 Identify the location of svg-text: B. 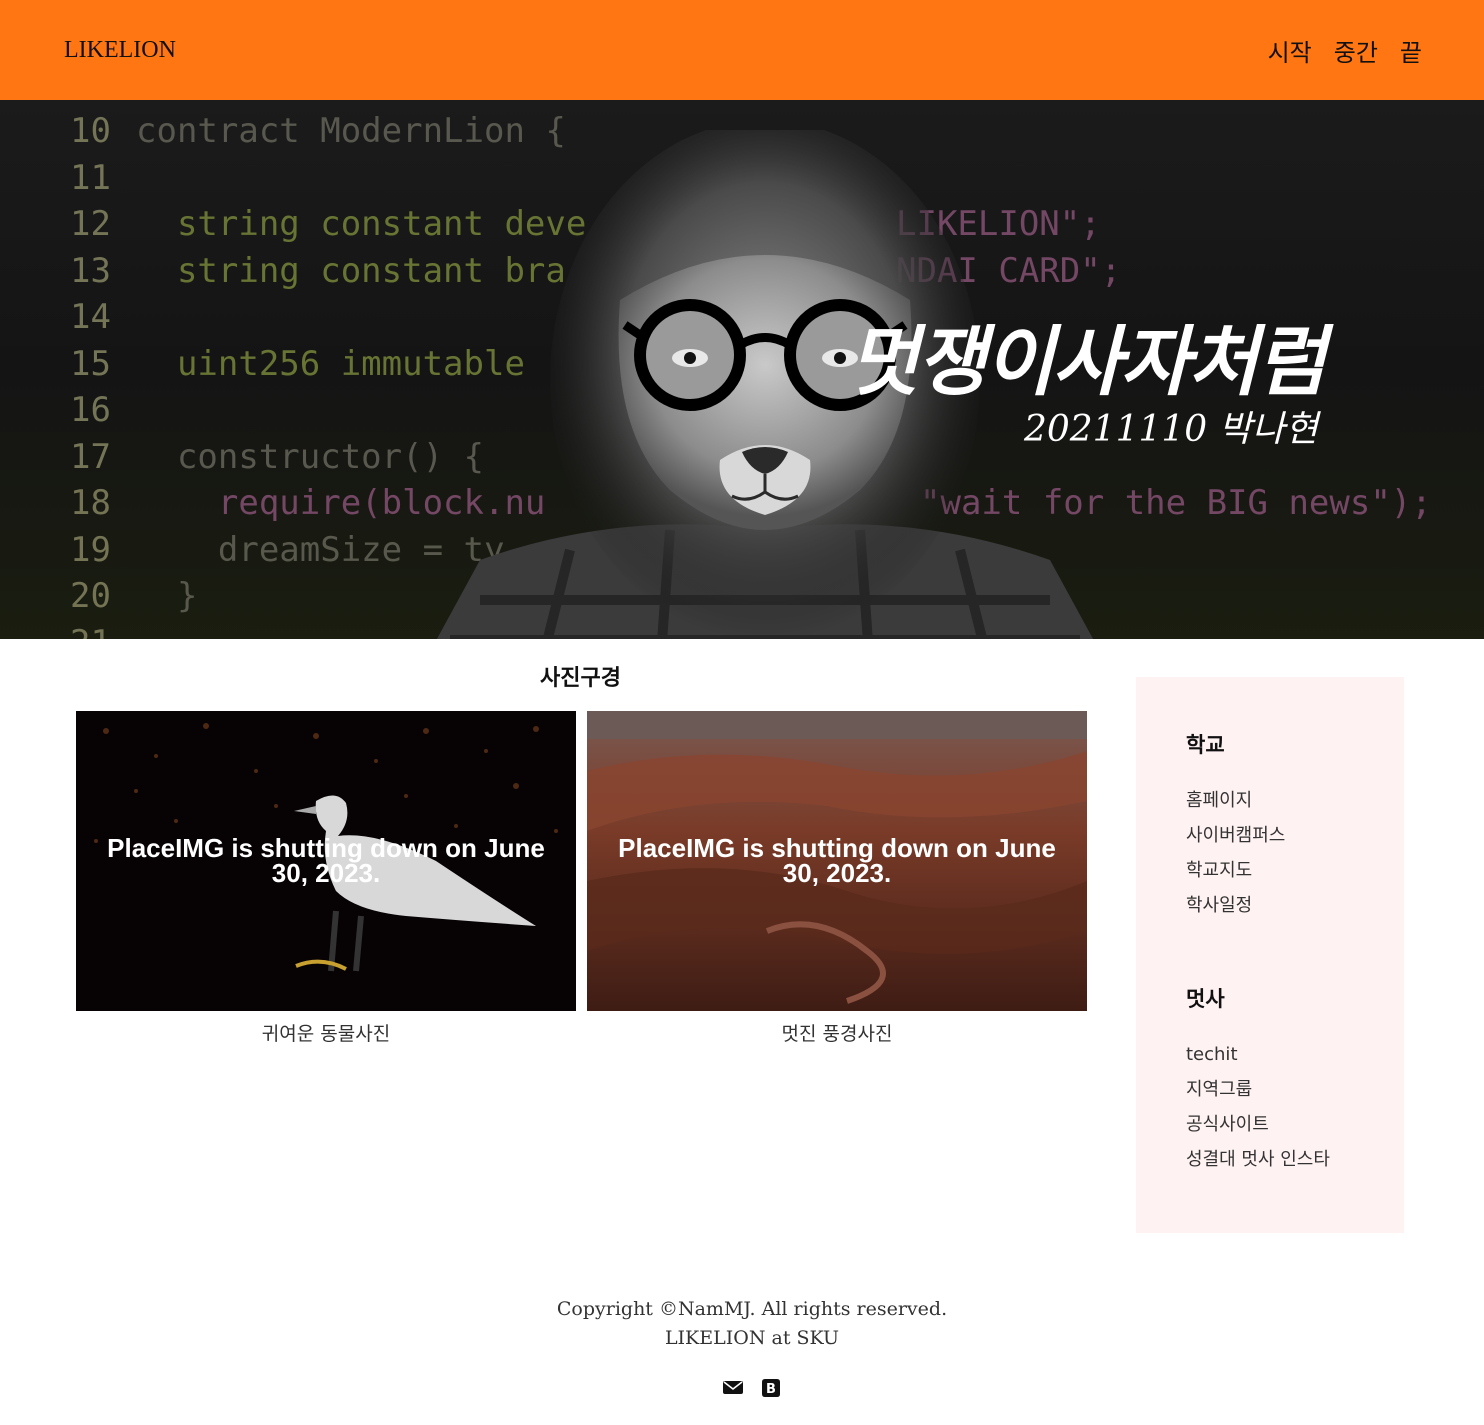
(771, 1389).